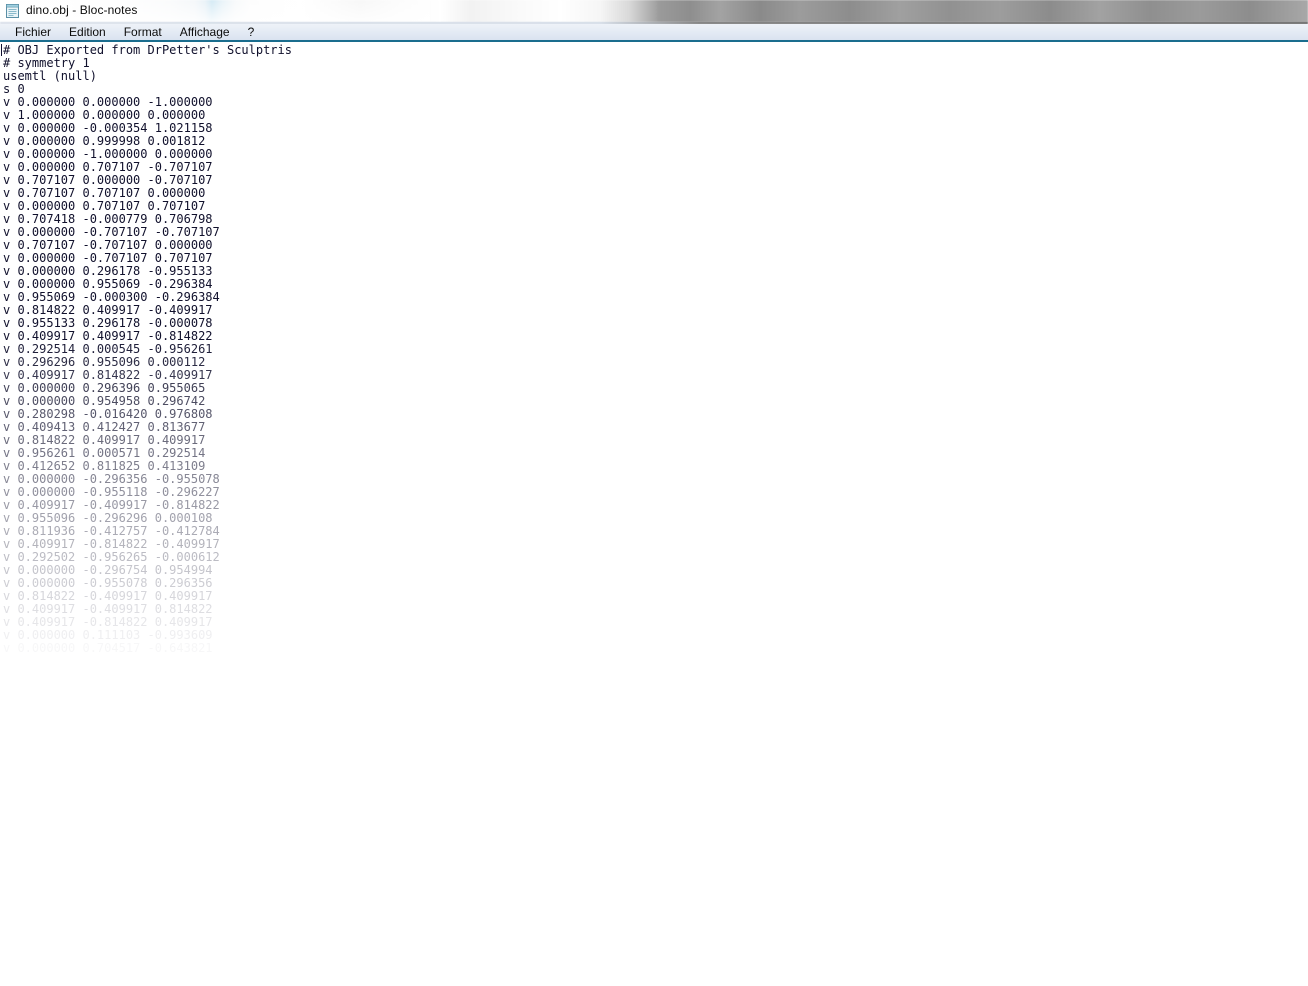 The width and height of the screenshot is (1308, 986). Describe the element at coordinates (205, 32) in the screenshot. I see `menu-item-affichage: Affichage` at that location.